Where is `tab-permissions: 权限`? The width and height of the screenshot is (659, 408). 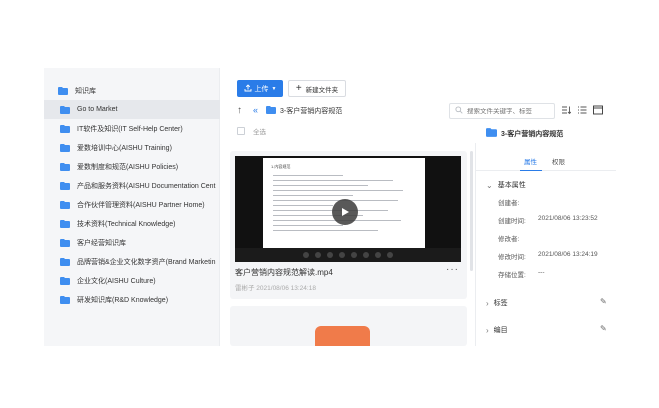 tab-permissions: 权限 is located at coordinates (558, 161).